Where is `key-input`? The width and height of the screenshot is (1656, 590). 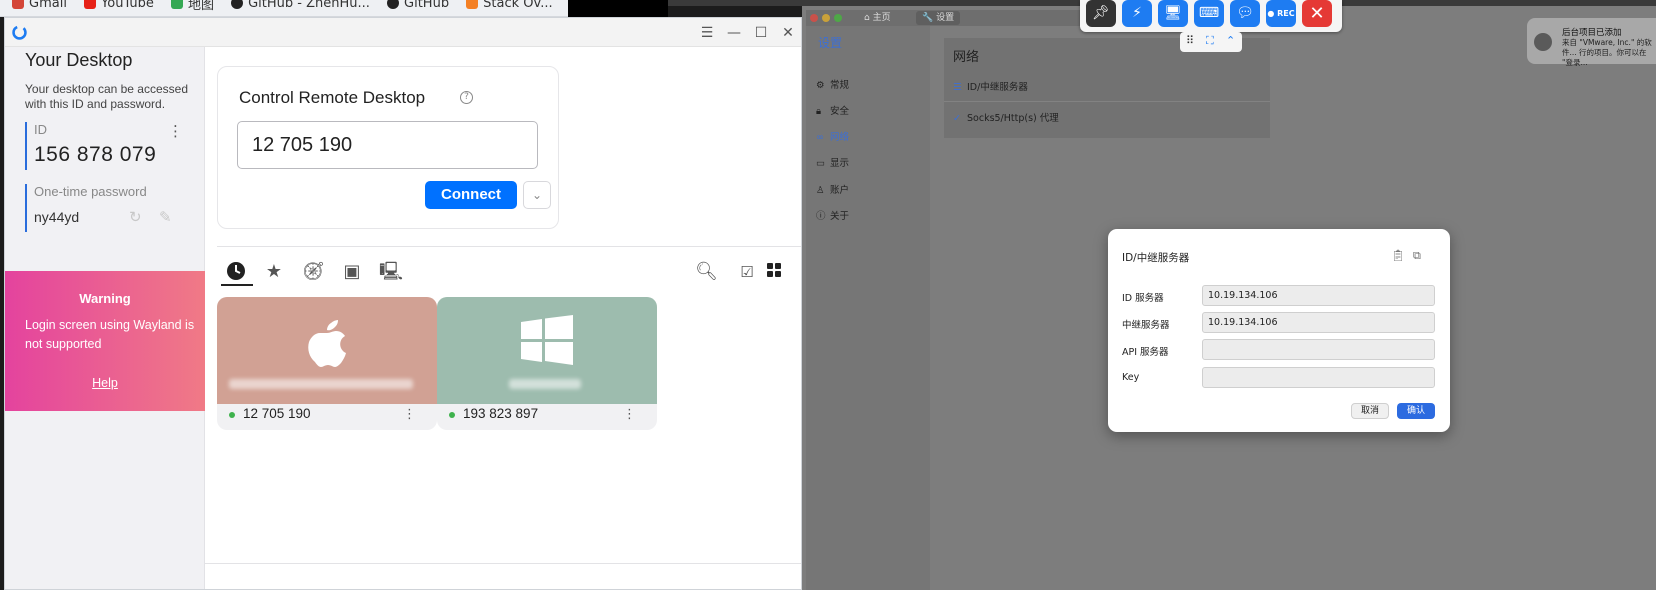 key-input is located at coordinates (1318, 377).